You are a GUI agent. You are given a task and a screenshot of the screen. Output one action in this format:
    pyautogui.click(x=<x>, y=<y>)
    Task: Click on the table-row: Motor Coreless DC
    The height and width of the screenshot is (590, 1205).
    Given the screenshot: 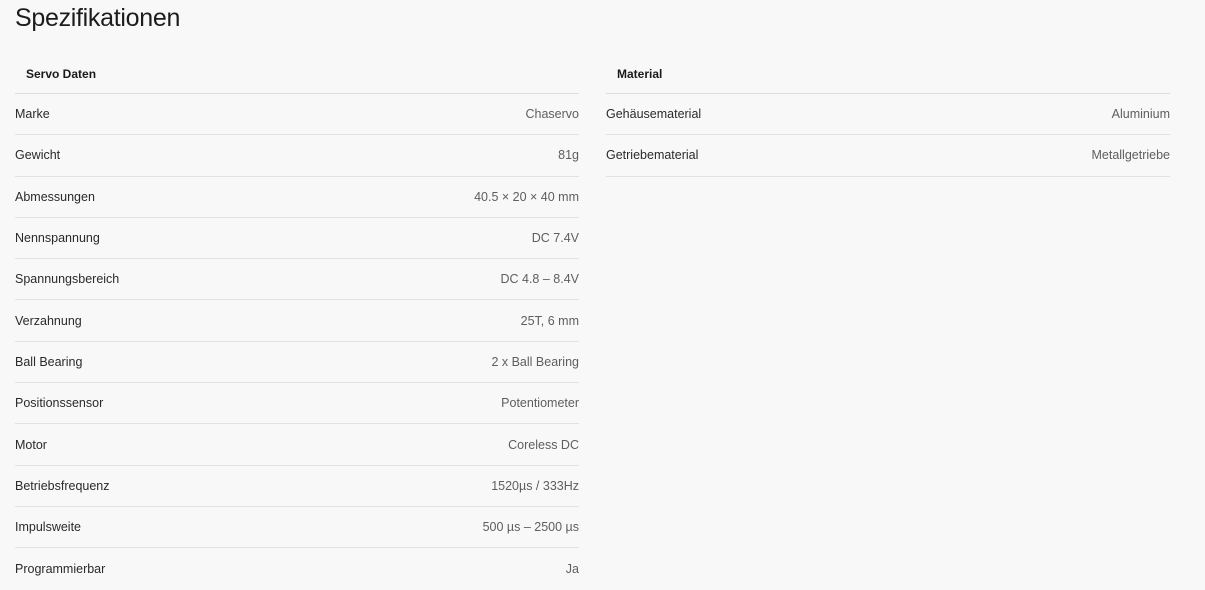 What is the action you would take?
    pyautogui.click(x=297, y=445)
    